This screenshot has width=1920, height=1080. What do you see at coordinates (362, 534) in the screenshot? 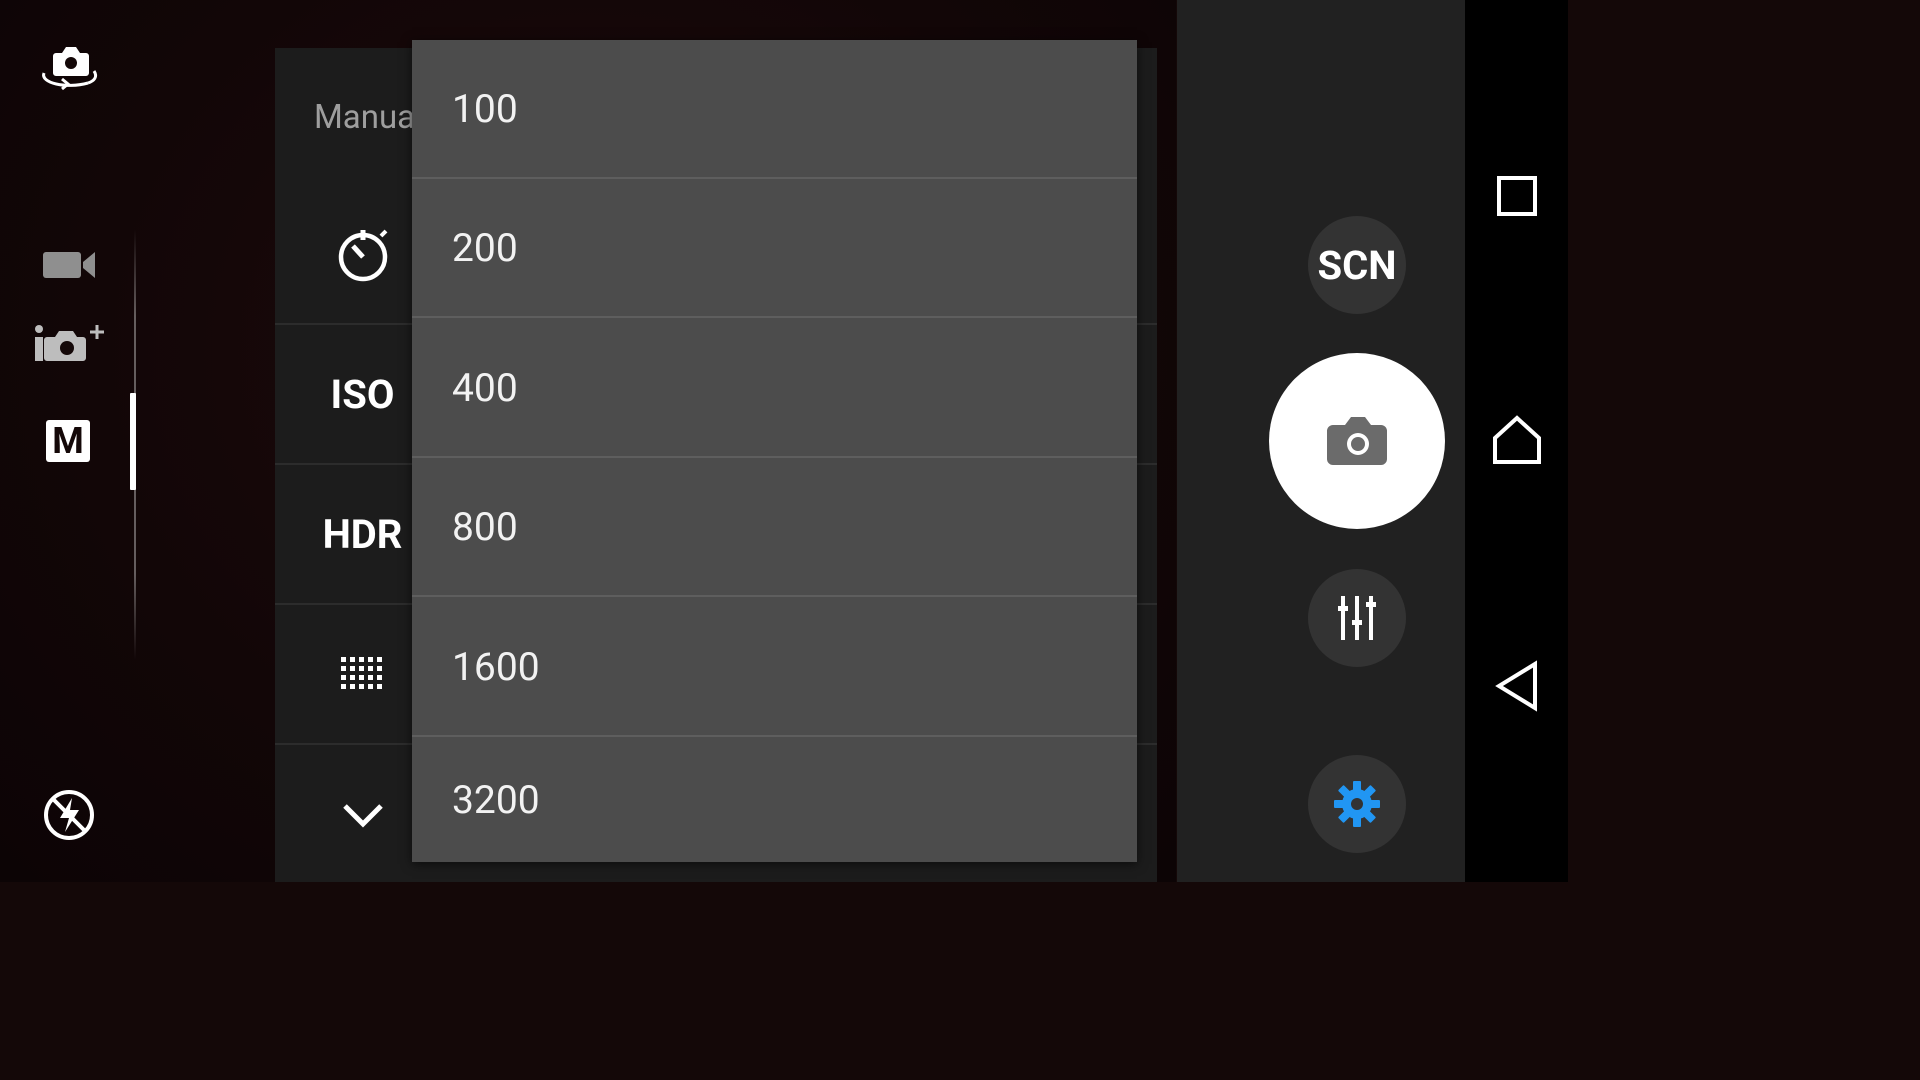
I see `hdr-row-label: HDR` at bounding box center [362, 534].